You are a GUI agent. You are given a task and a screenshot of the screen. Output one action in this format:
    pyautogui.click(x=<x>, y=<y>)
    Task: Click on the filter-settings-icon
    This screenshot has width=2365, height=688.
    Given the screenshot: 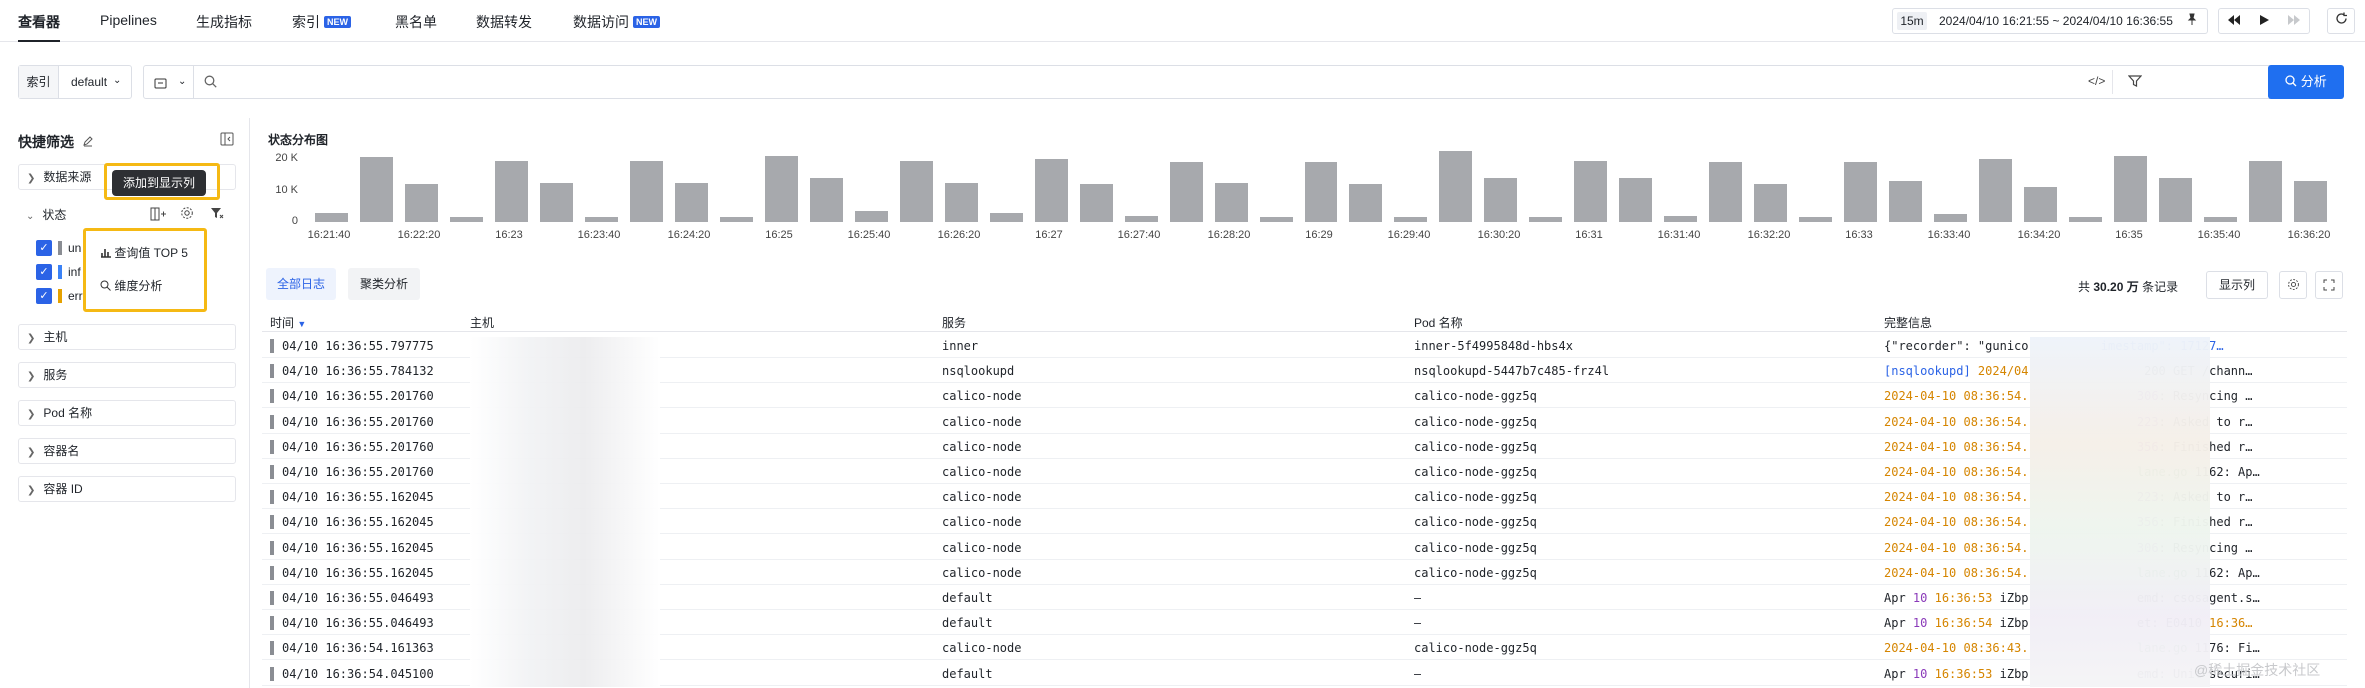 What is the action you would take?
    pyautogui.click(x=2135, y=83)
    